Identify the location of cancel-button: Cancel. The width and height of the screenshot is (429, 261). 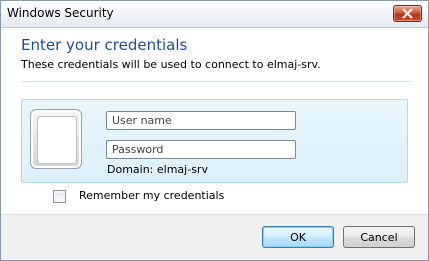
(379, 237).